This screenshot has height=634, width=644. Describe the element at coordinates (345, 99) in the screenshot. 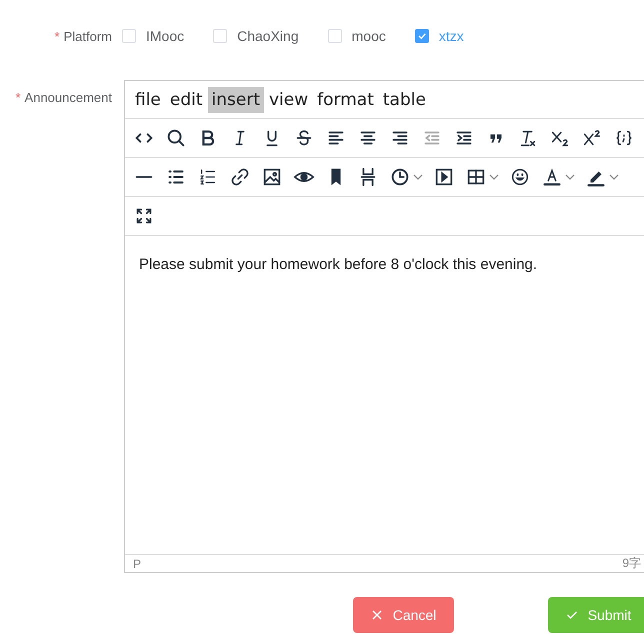

I see `menu-item: format` at that location.